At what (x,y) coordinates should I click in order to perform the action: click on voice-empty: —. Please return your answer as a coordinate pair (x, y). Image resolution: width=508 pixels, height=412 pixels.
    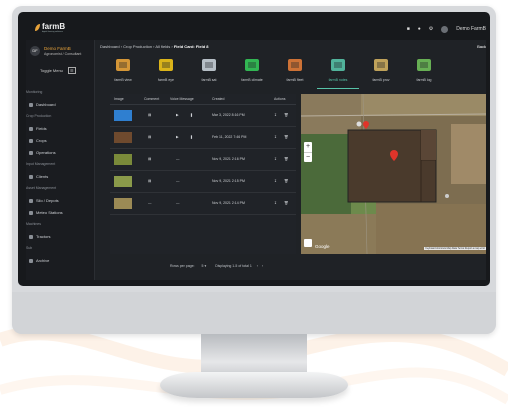
    Looking at the image, I should click on (178, 181).